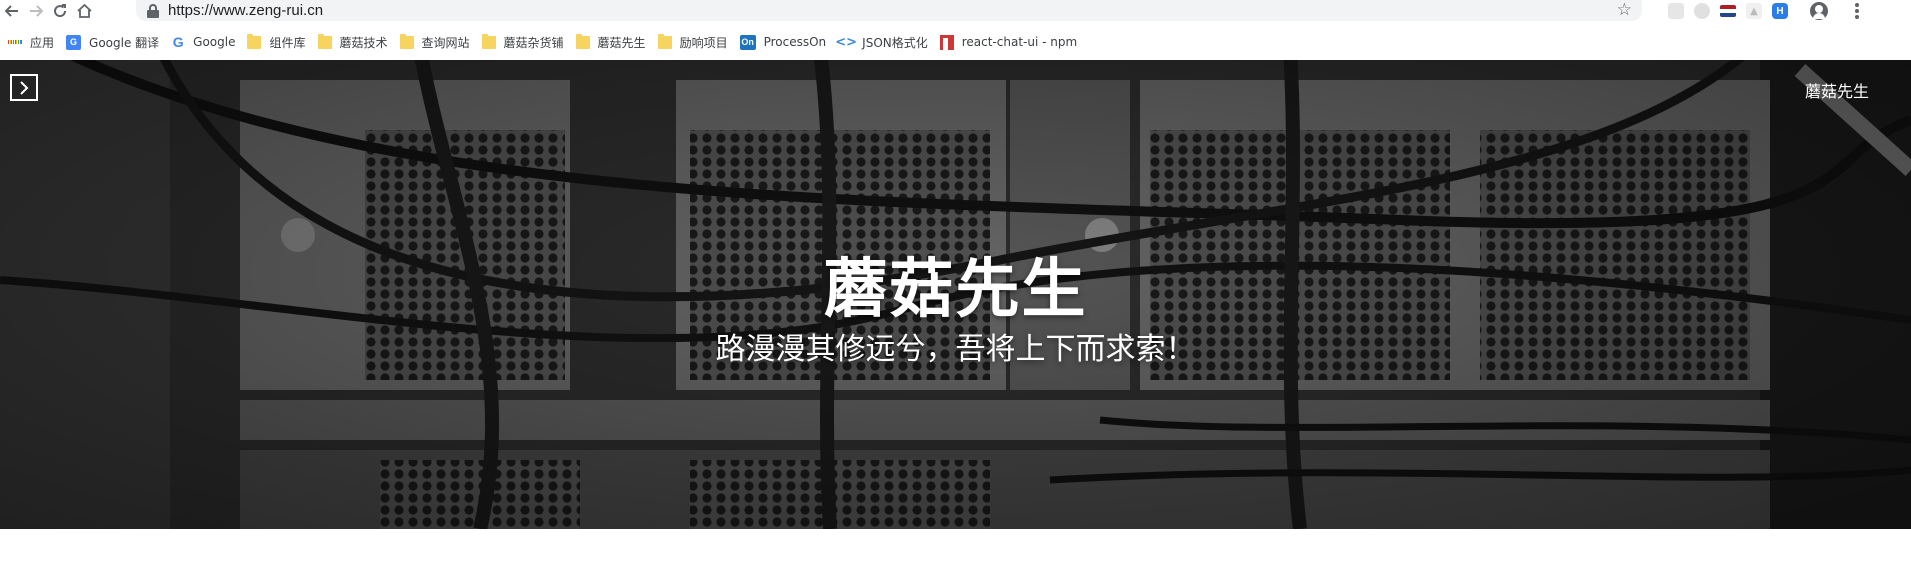  What do you see at coordinates (1819, 11) in the screenshot?
I see `account-icon` at bounding box center [1819, 11].